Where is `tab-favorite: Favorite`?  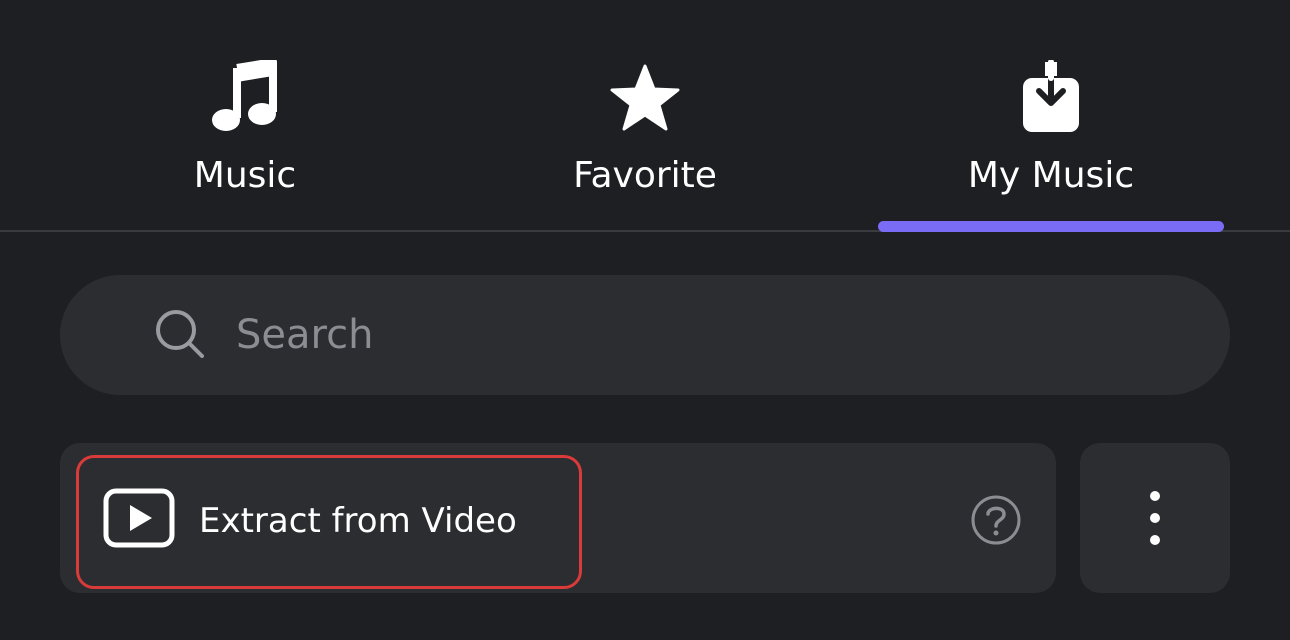
tab-favorite: Favorite is located at coordinates (645, 116).